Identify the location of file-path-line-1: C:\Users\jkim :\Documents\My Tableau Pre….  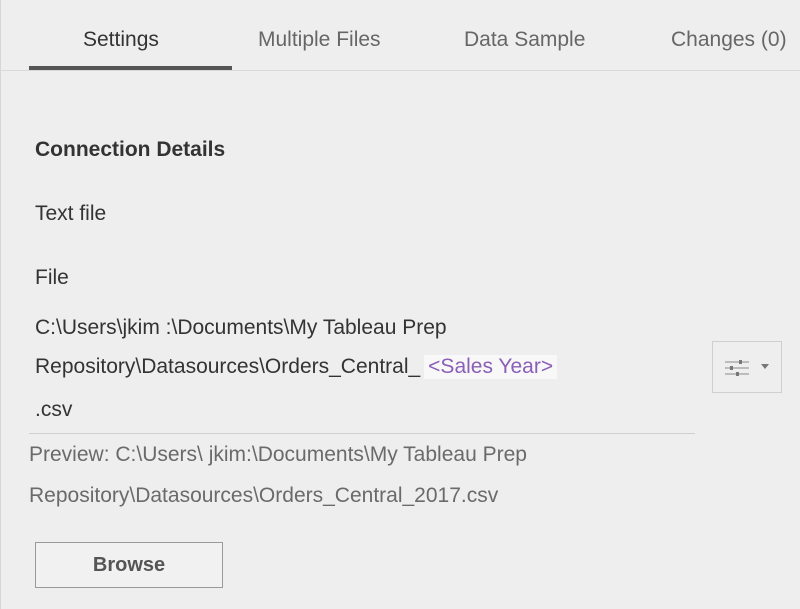
(241, 327).